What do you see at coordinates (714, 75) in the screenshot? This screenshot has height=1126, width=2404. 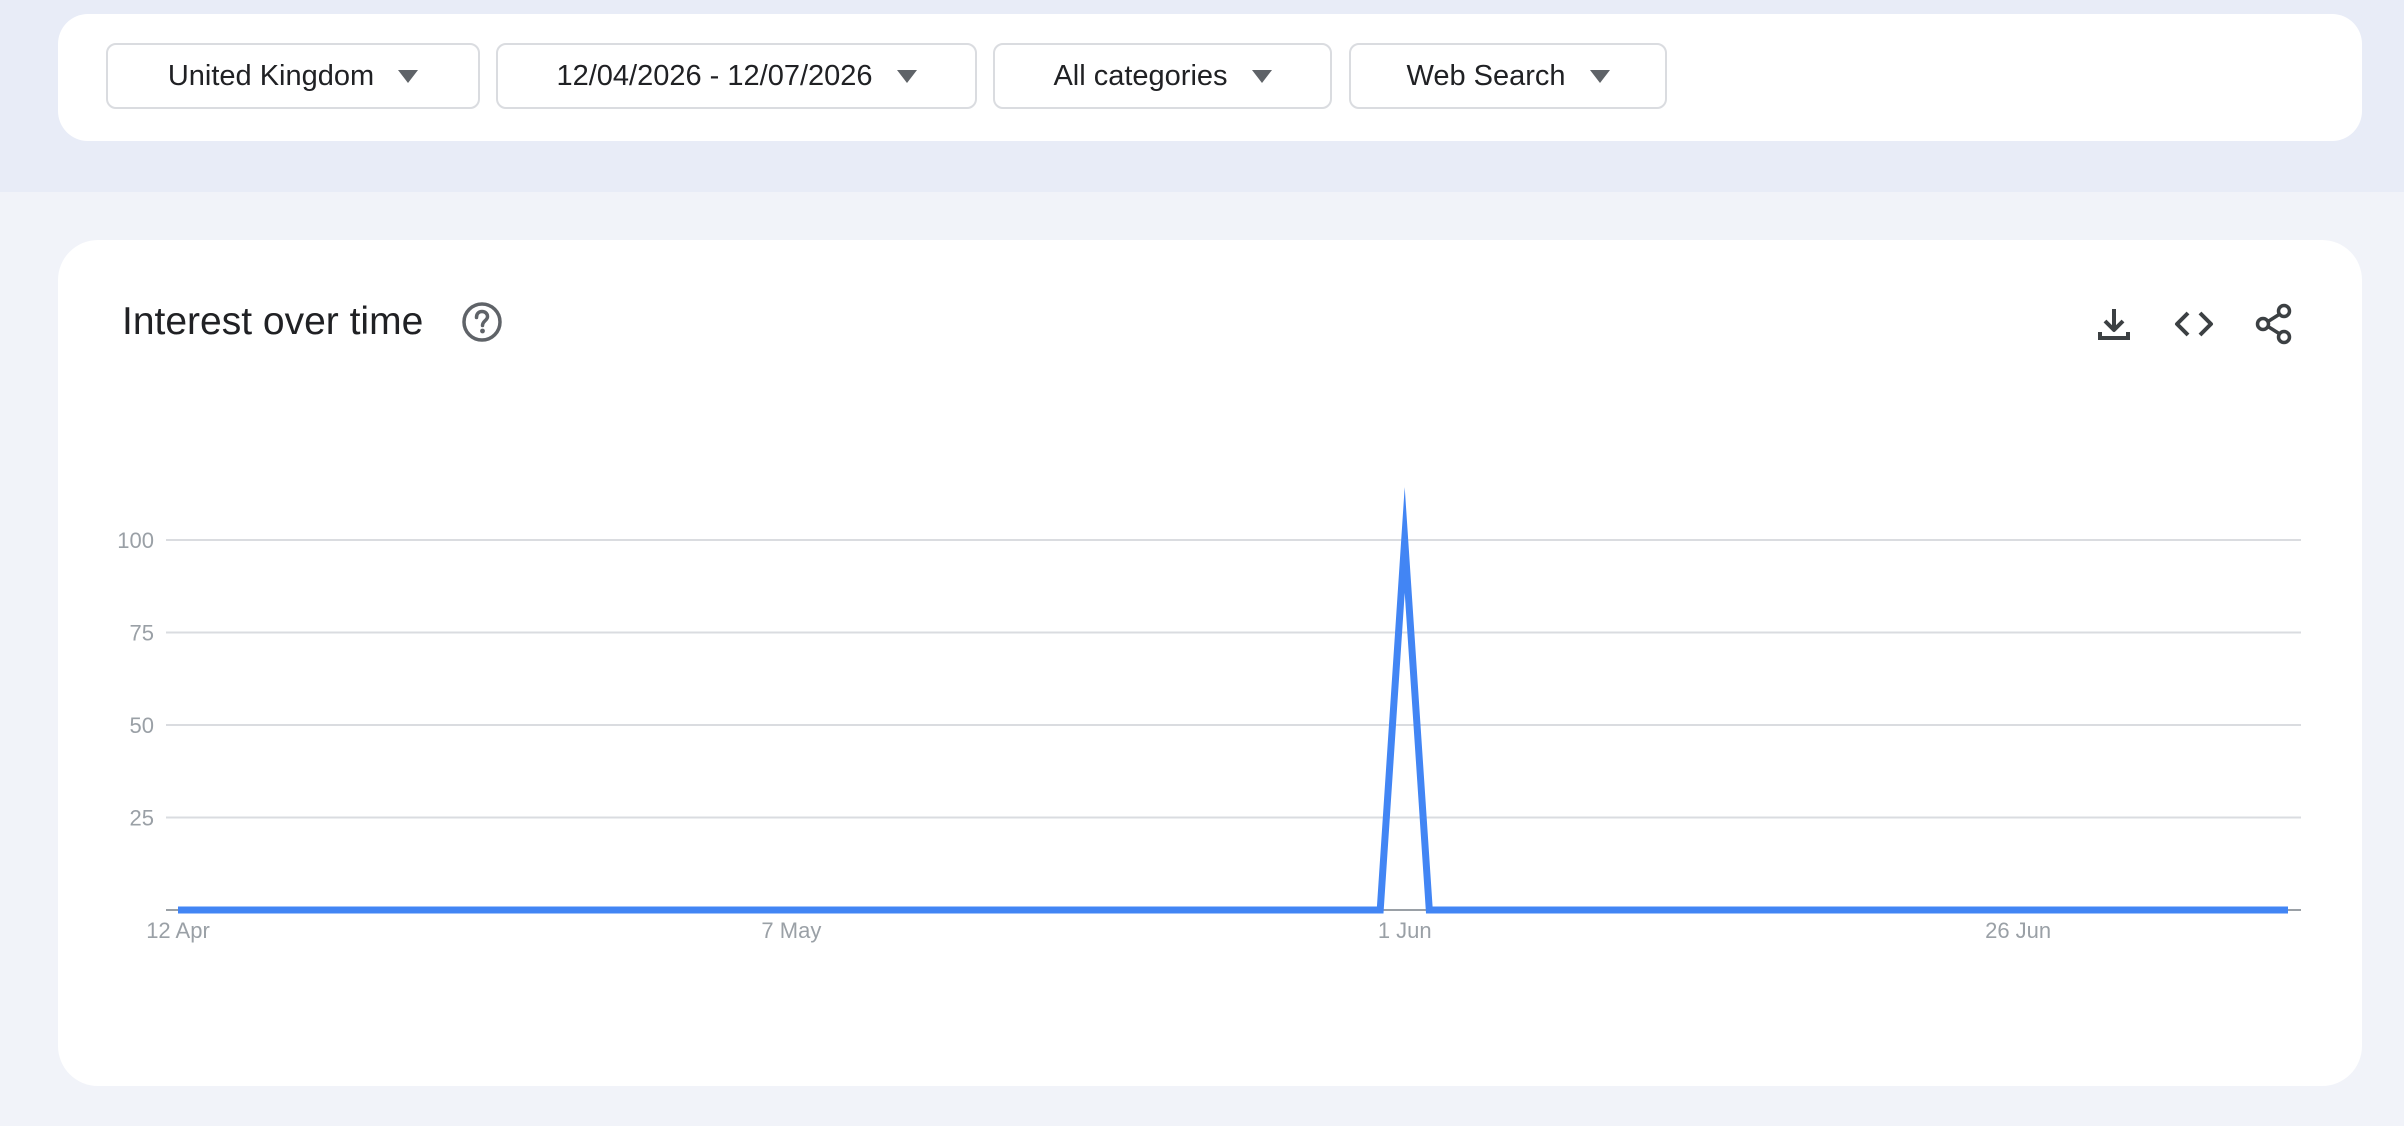 I see `date-range-dropdown-label: 12/04/2026 - 12/07/2026` at bounding box center [714, 75].